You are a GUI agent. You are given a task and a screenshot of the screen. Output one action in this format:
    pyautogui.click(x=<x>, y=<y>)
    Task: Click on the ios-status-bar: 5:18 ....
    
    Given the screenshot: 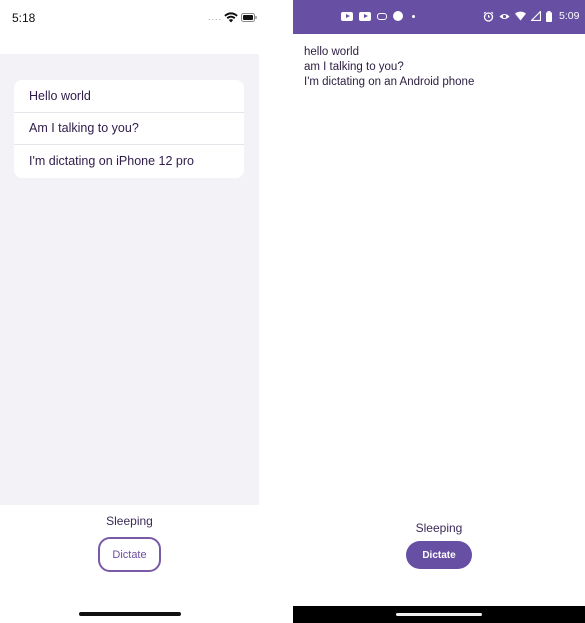 What is the action you would take?
    pyautogui.click(x=129, y=27)
    